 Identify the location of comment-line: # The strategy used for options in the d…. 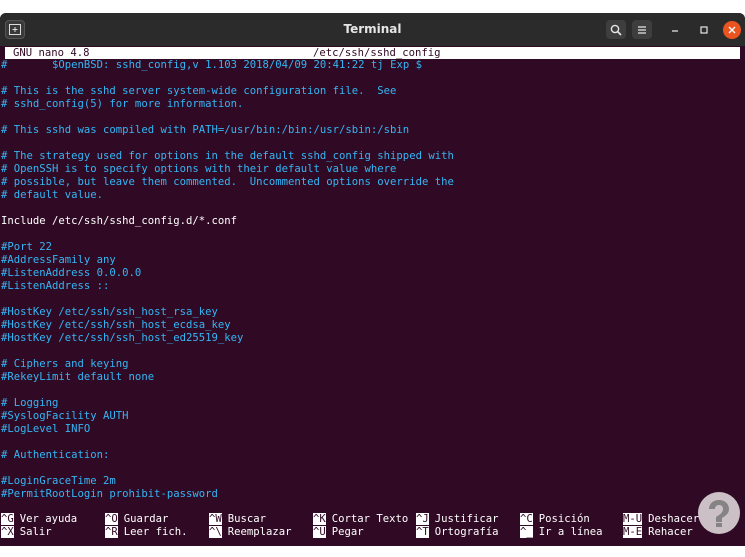
(227, 156).